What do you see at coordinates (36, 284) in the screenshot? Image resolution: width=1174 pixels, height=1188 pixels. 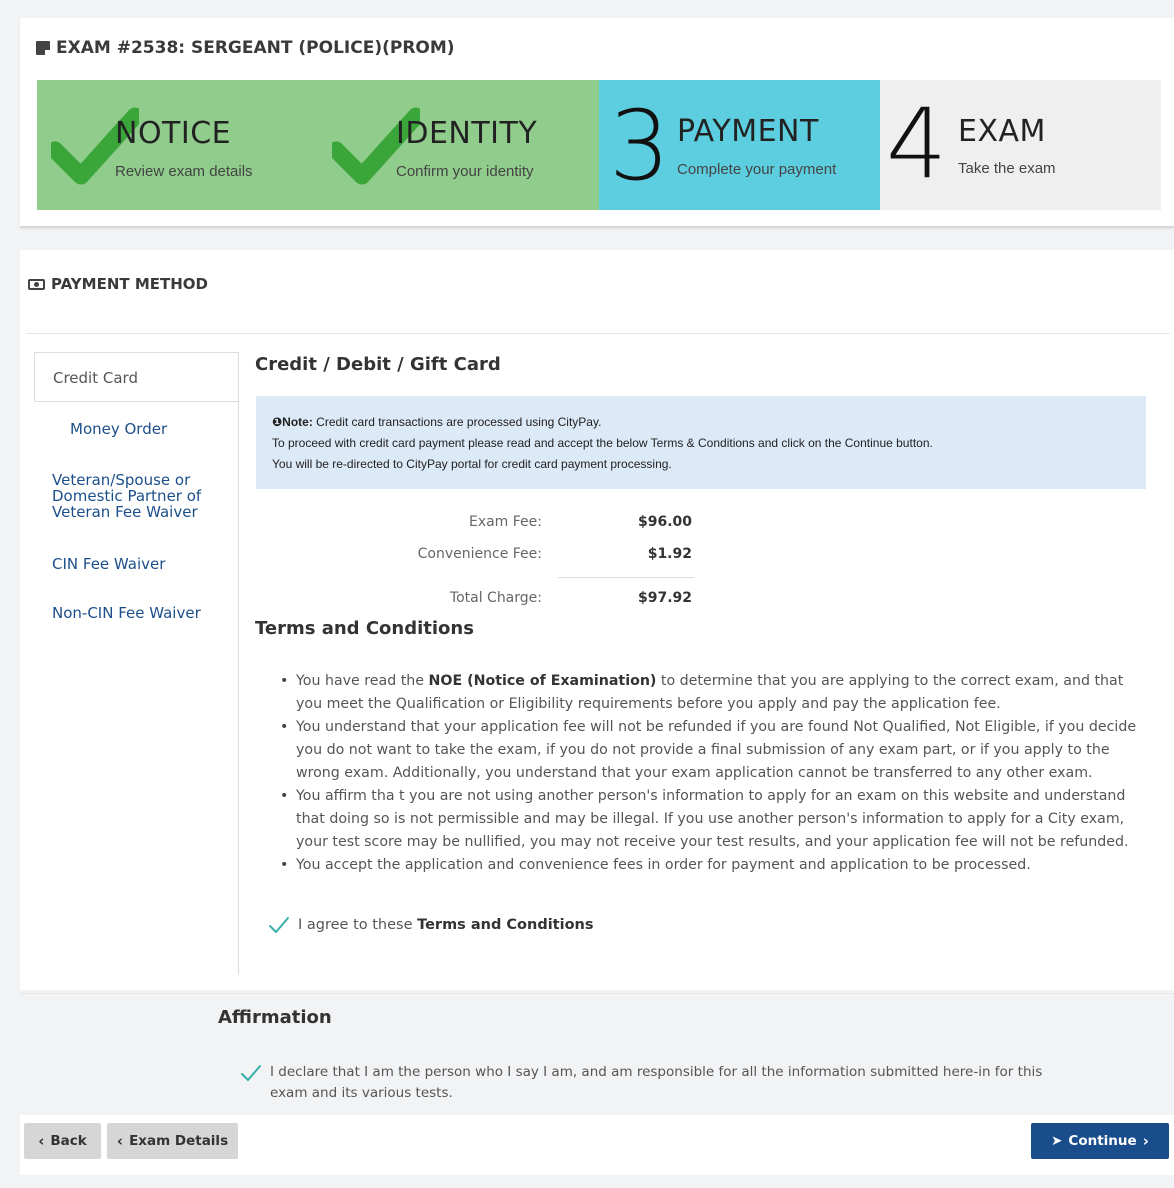 I see `money-icon` at bounding box center [36, 284].